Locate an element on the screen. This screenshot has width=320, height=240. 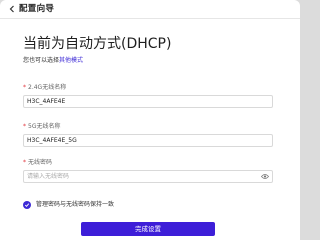
complete-setup-button: 完成设置 is located at coordinates (148, 229).